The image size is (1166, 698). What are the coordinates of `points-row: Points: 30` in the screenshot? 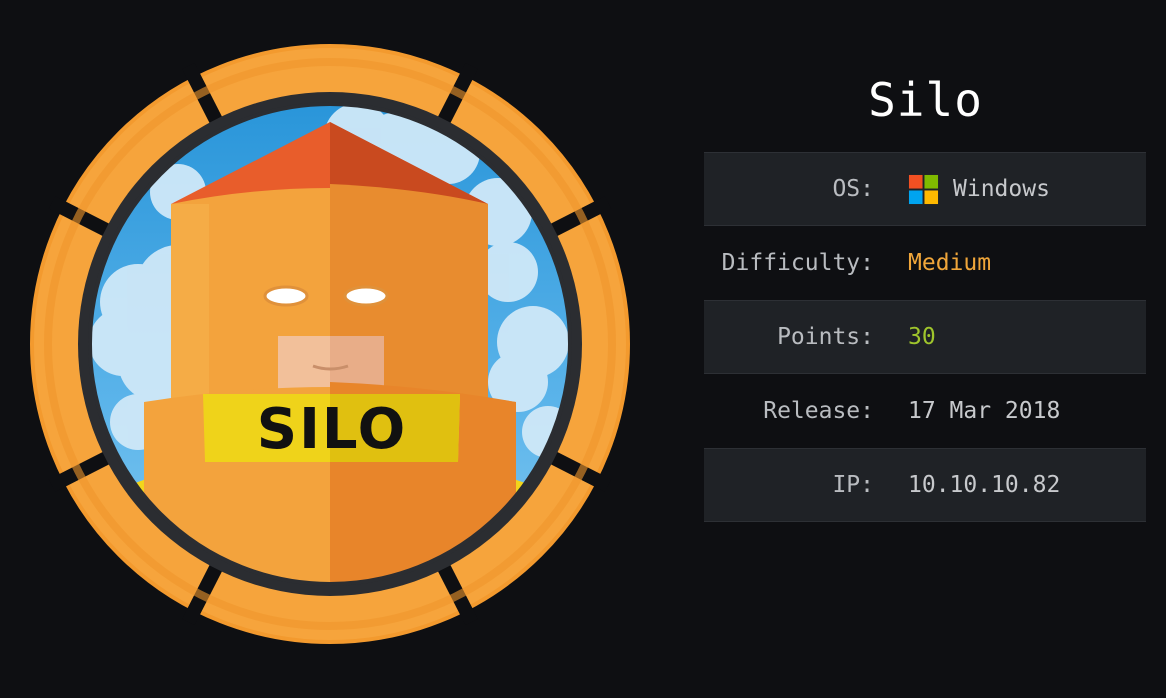 It's located at (925, 337).